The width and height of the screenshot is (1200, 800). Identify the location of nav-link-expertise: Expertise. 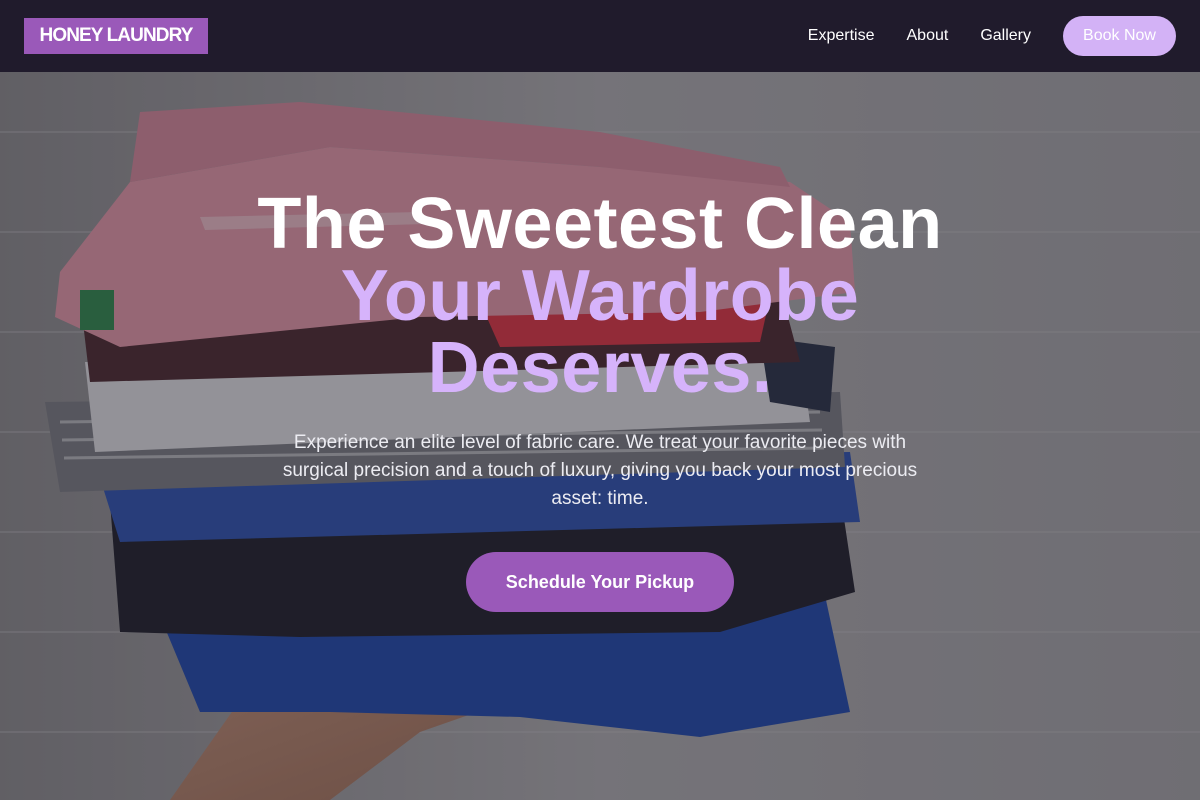
(841, 36).